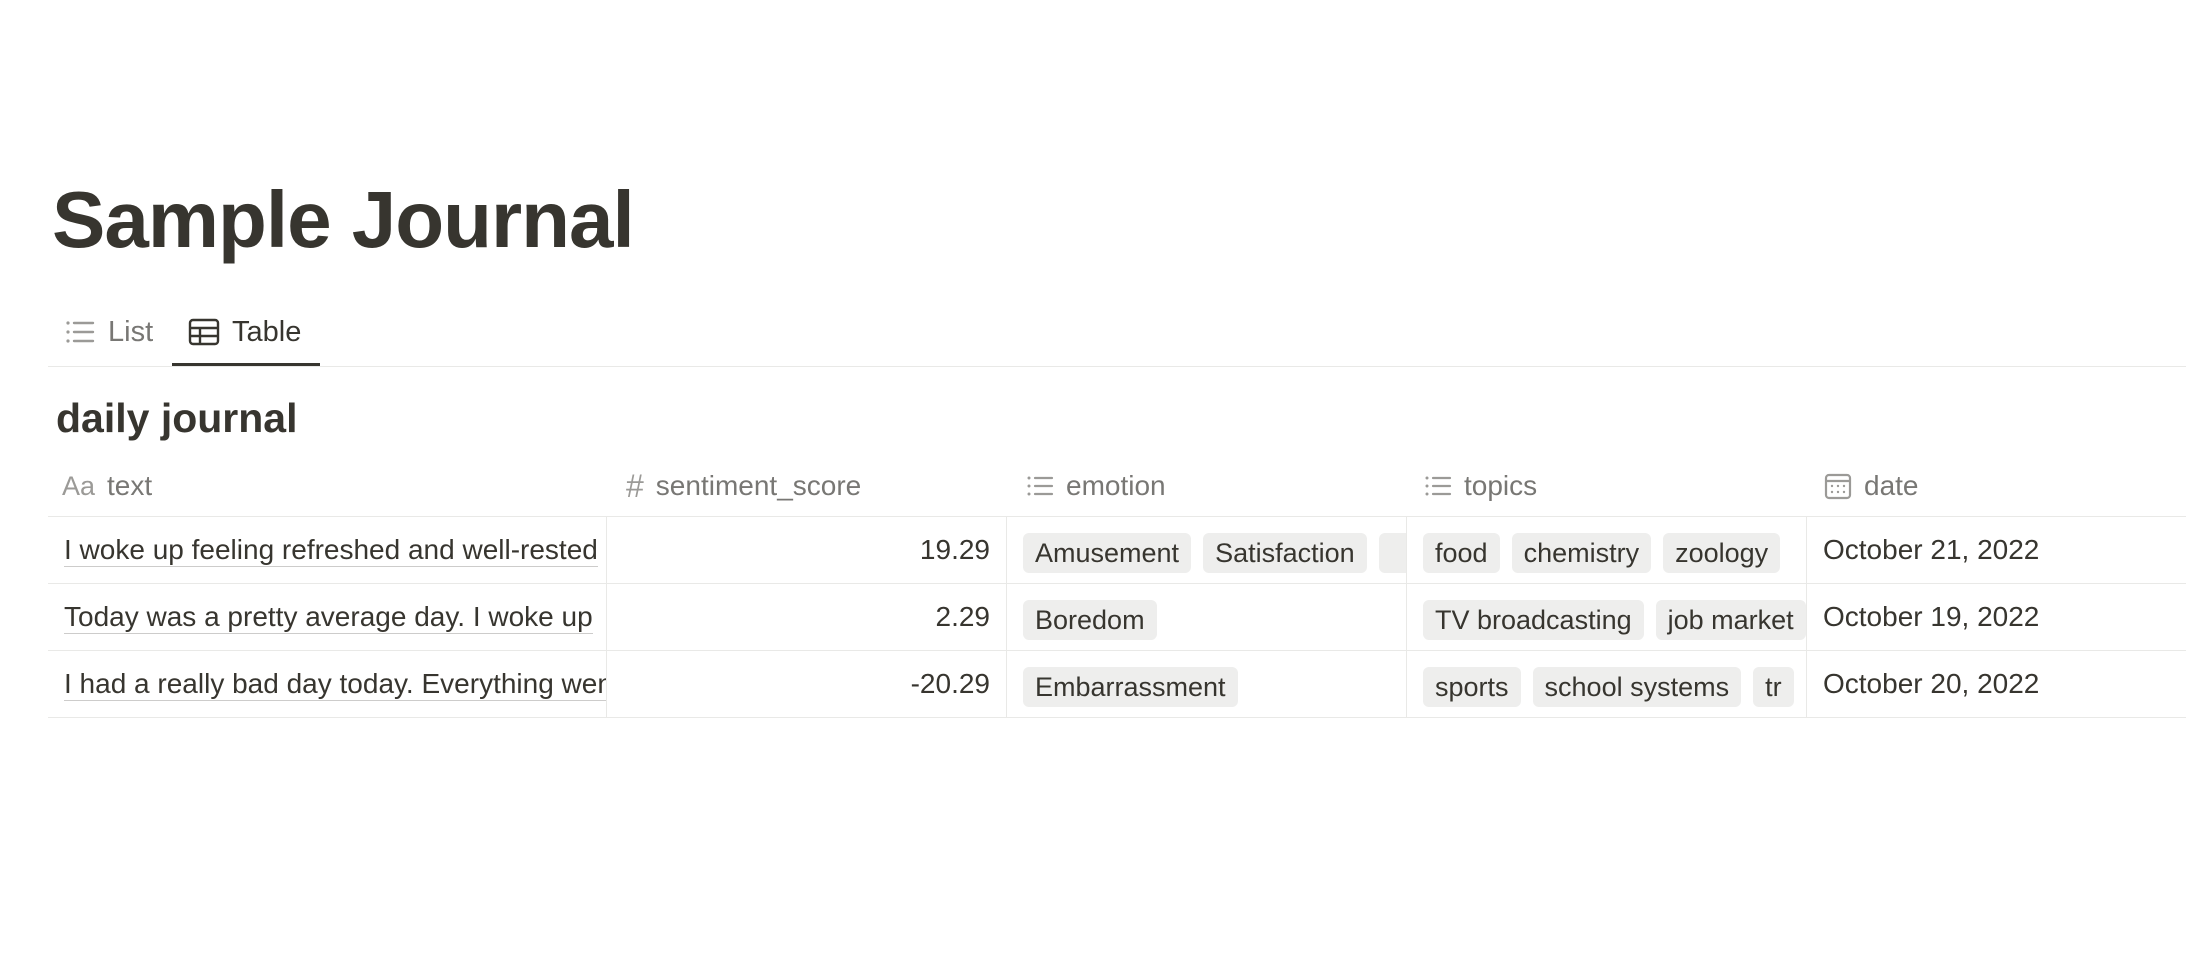 This screenshot has width=2186, height=974. I want to click on emotion-tag: Amusement, so click(1107, 553).